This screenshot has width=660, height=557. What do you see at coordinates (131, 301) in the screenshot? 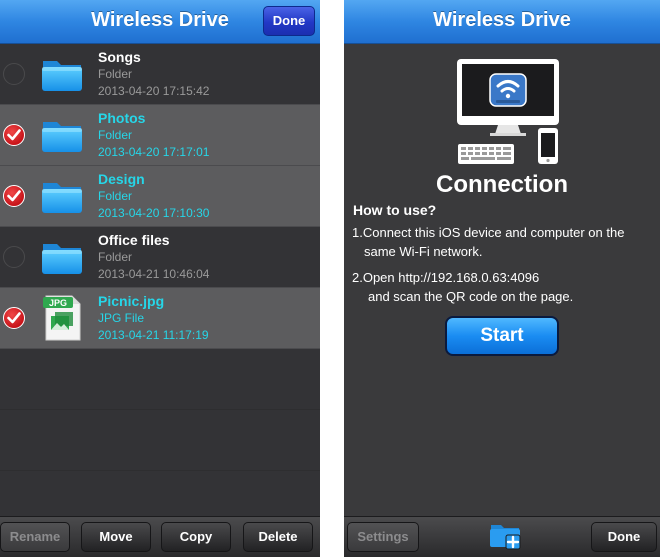
I see `file-name: Picnic.jpg` at bounding box center [131, 301].